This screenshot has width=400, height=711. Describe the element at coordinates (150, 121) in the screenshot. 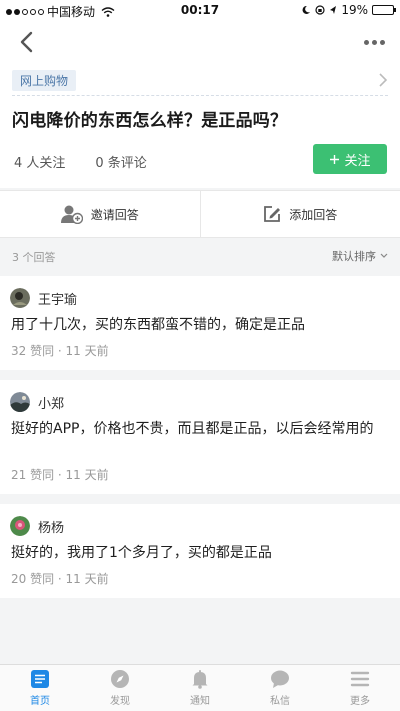

I see `question-title: 闪电降价的东西怎么样？是正品吗？` at that location.